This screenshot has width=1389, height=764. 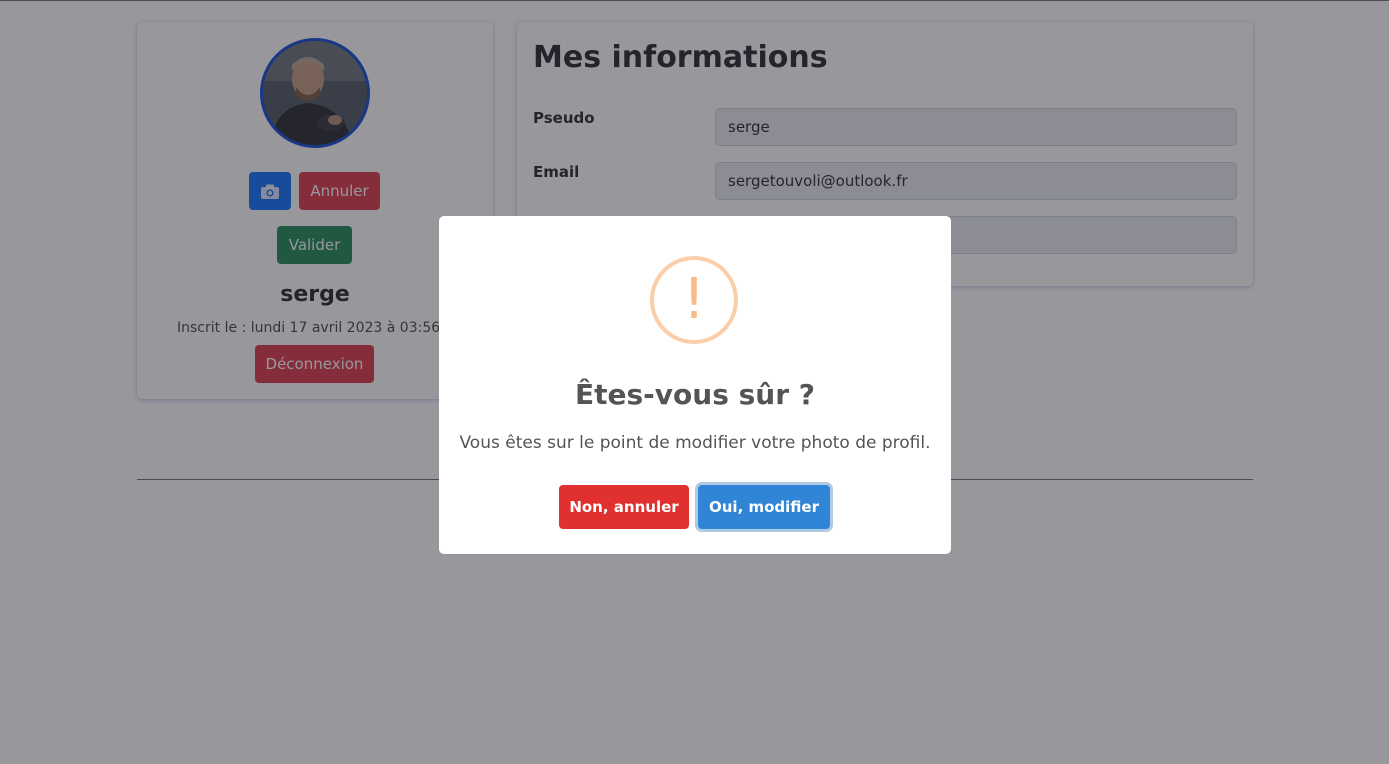 What do you see at coordinates (624, 507) in the screenshot?
I see `cancel-button: Non, annuler` at bounding box center [624, 507].